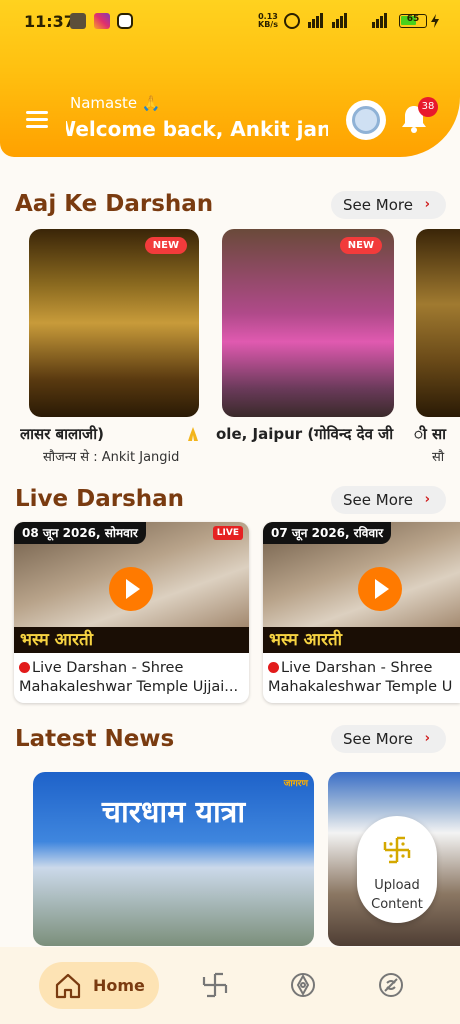 The width and height of the screenshot is (460, 1024). I want to click on status-bar: 11:37 0.13 KB/s 65, so click(230, 22).